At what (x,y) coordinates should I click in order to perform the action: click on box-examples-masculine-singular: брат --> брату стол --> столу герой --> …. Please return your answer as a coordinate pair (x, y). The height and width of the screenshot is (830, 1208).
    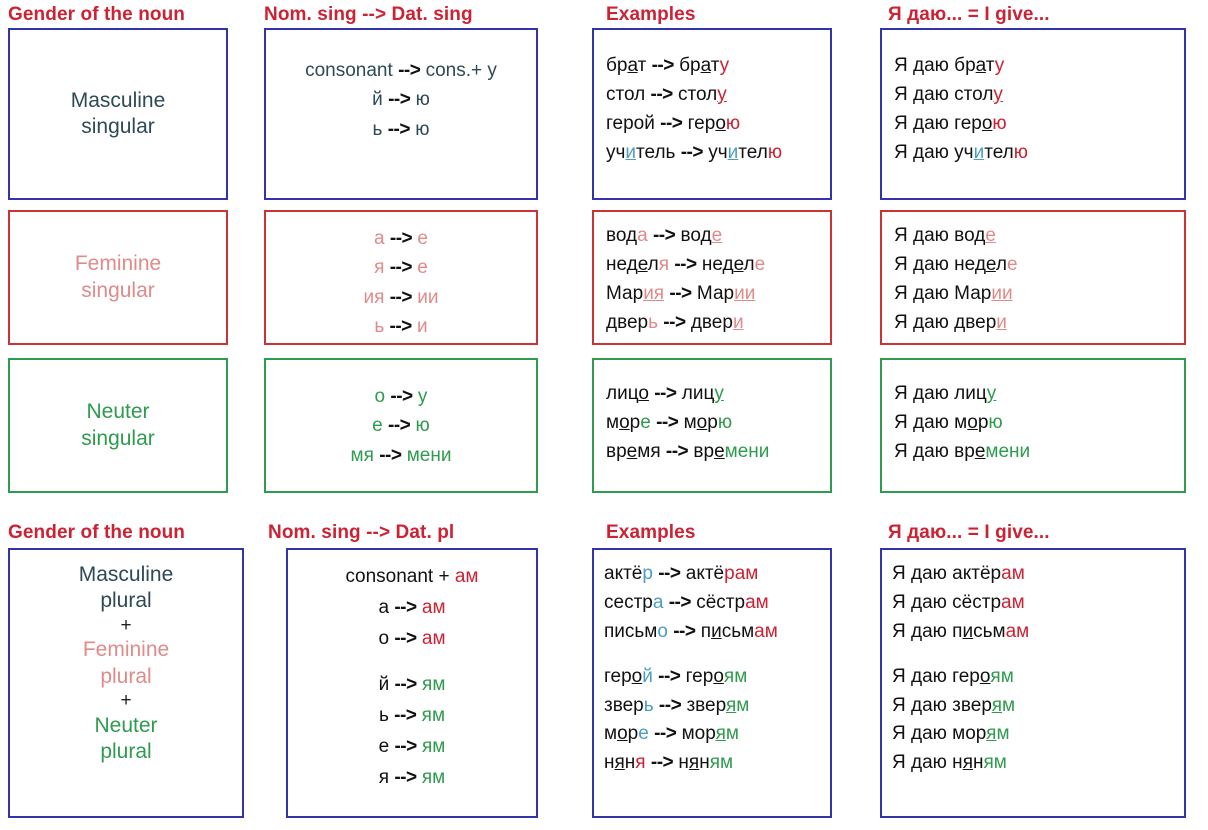
    Looking at the image, I should click on (712, 114).